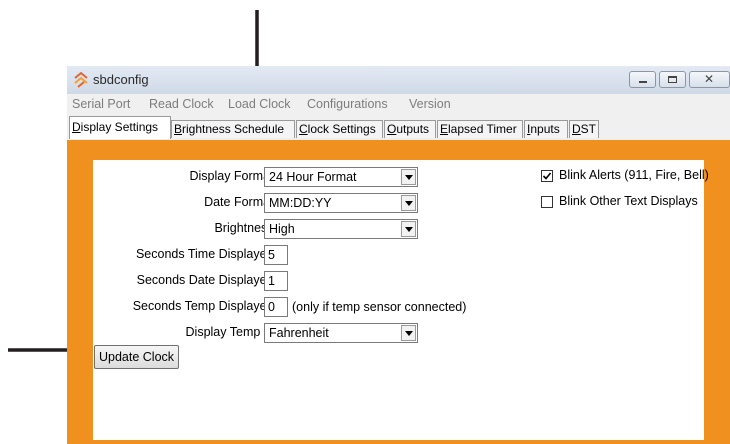  I want to click on seconds-date-label: Seconds Date Displayed:, so click(206, 280).